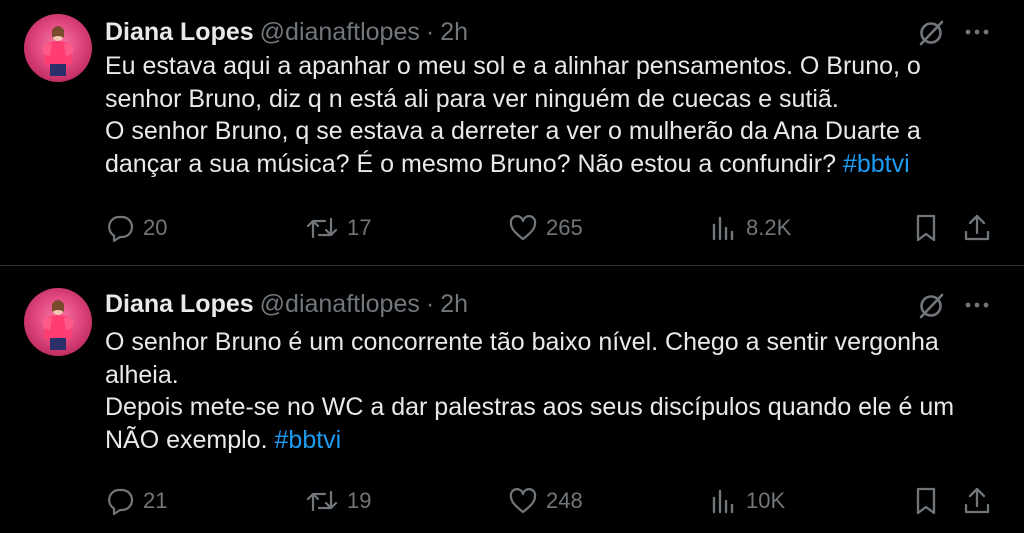 The width and height of the screenshot is (1024, 533). What do you see at coordinates (155, 227) in the screenshot?
I see `reply-count: 20` at bounding box center [155, 227].